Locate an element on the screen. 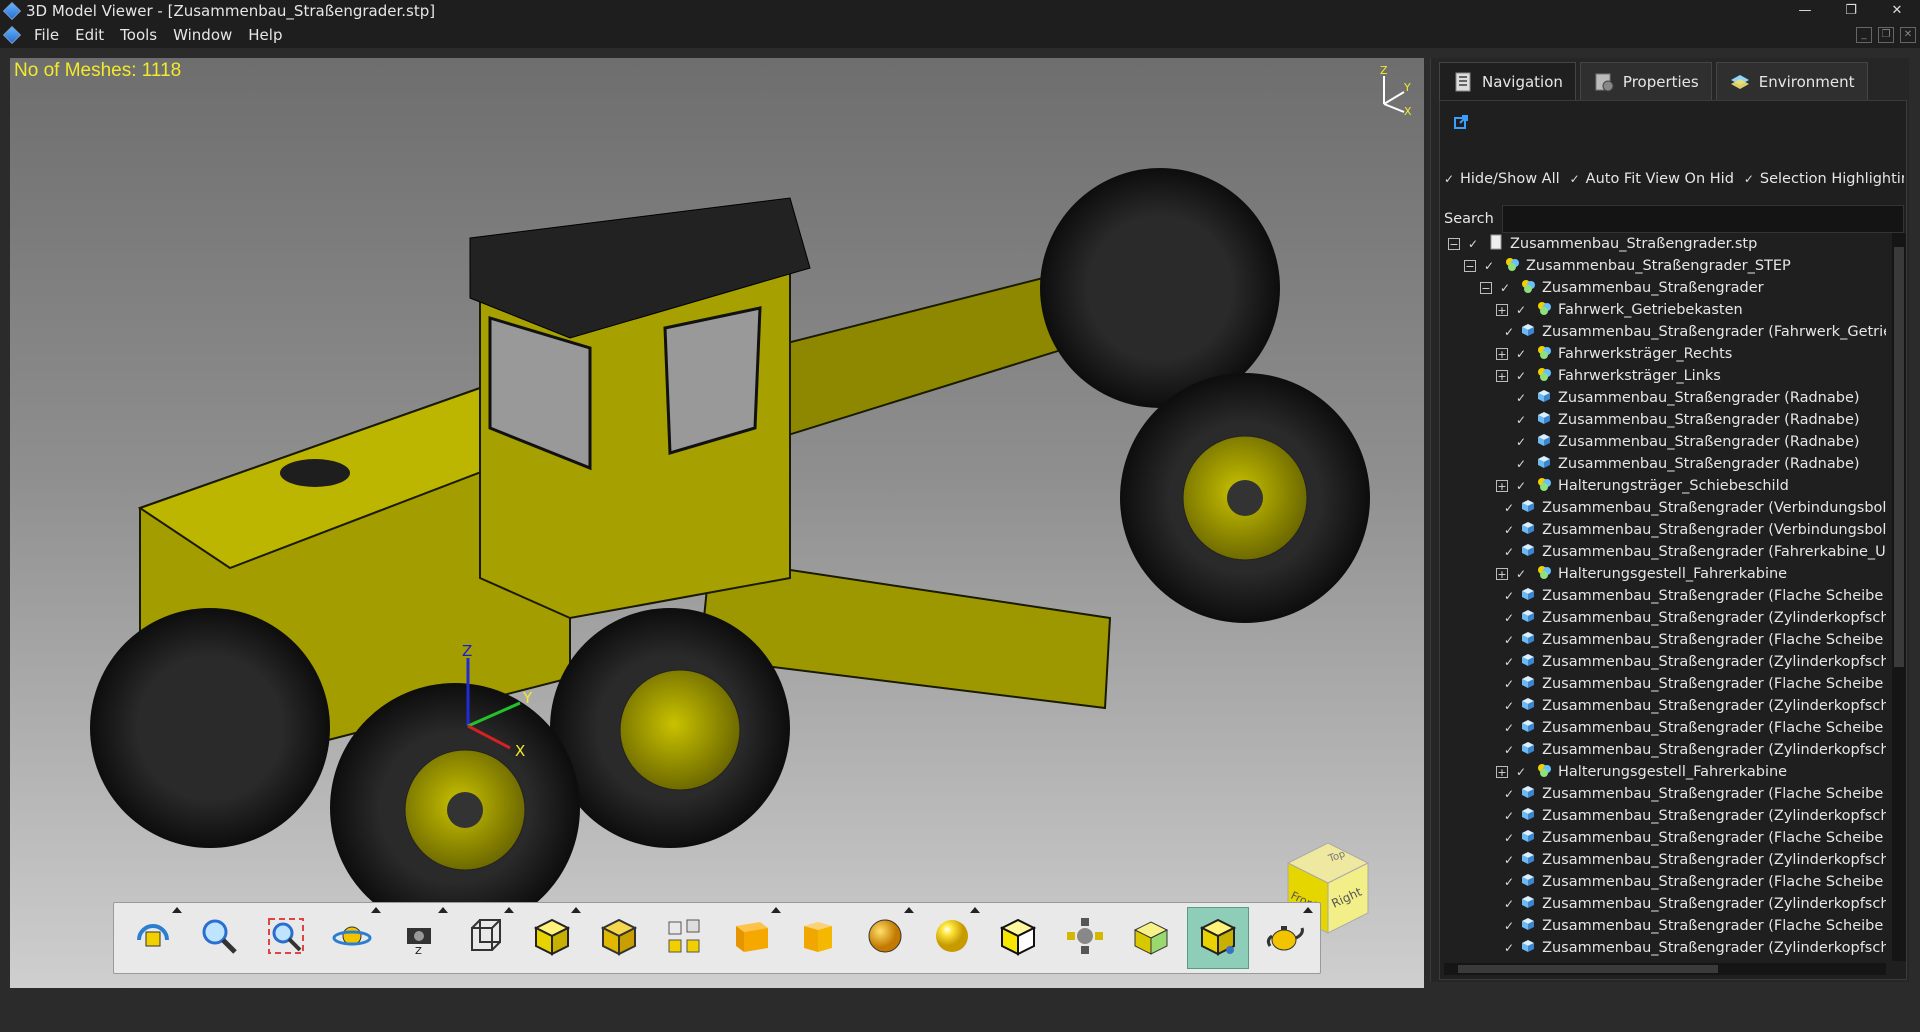  doc-close-icon: ✕ is located at coordinates (1908, 35).